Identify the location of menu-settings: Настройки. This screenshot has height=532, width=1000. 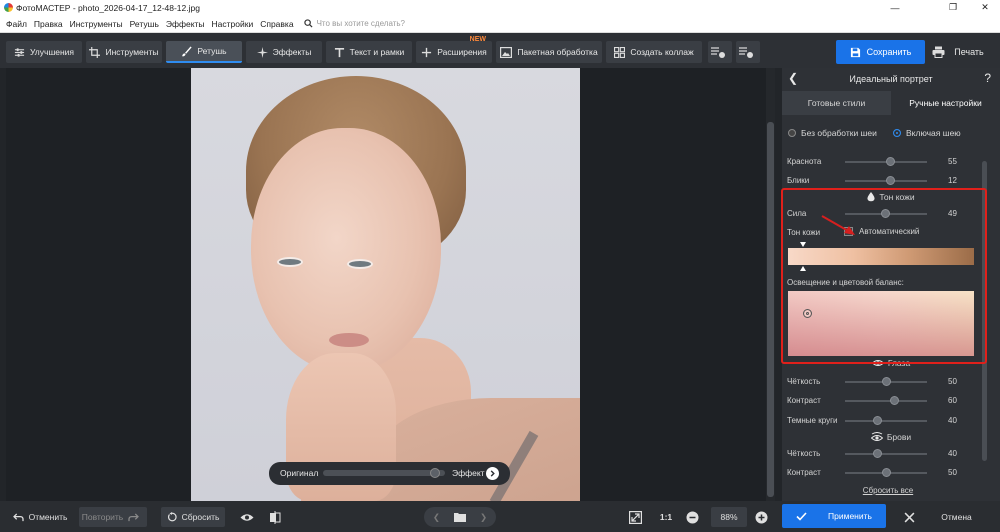
(233, 24).